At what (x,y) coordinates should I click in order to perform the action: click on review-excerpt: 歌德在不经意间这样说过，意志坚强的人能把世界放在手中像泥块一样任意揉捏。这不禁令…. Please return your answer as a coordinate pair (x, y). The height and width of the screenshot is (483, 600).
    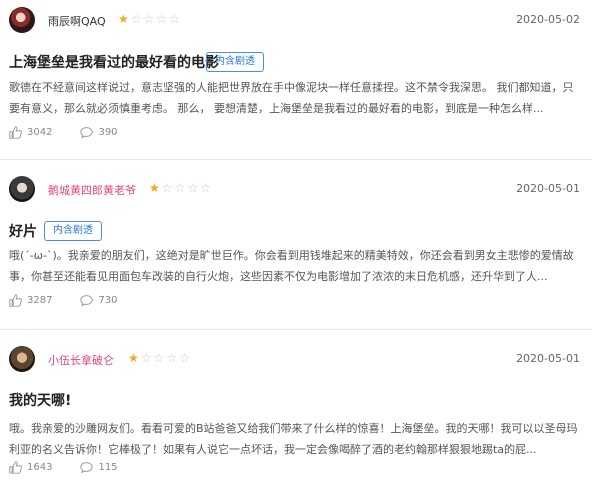
    Looking at the image, I should click on (295, 98).